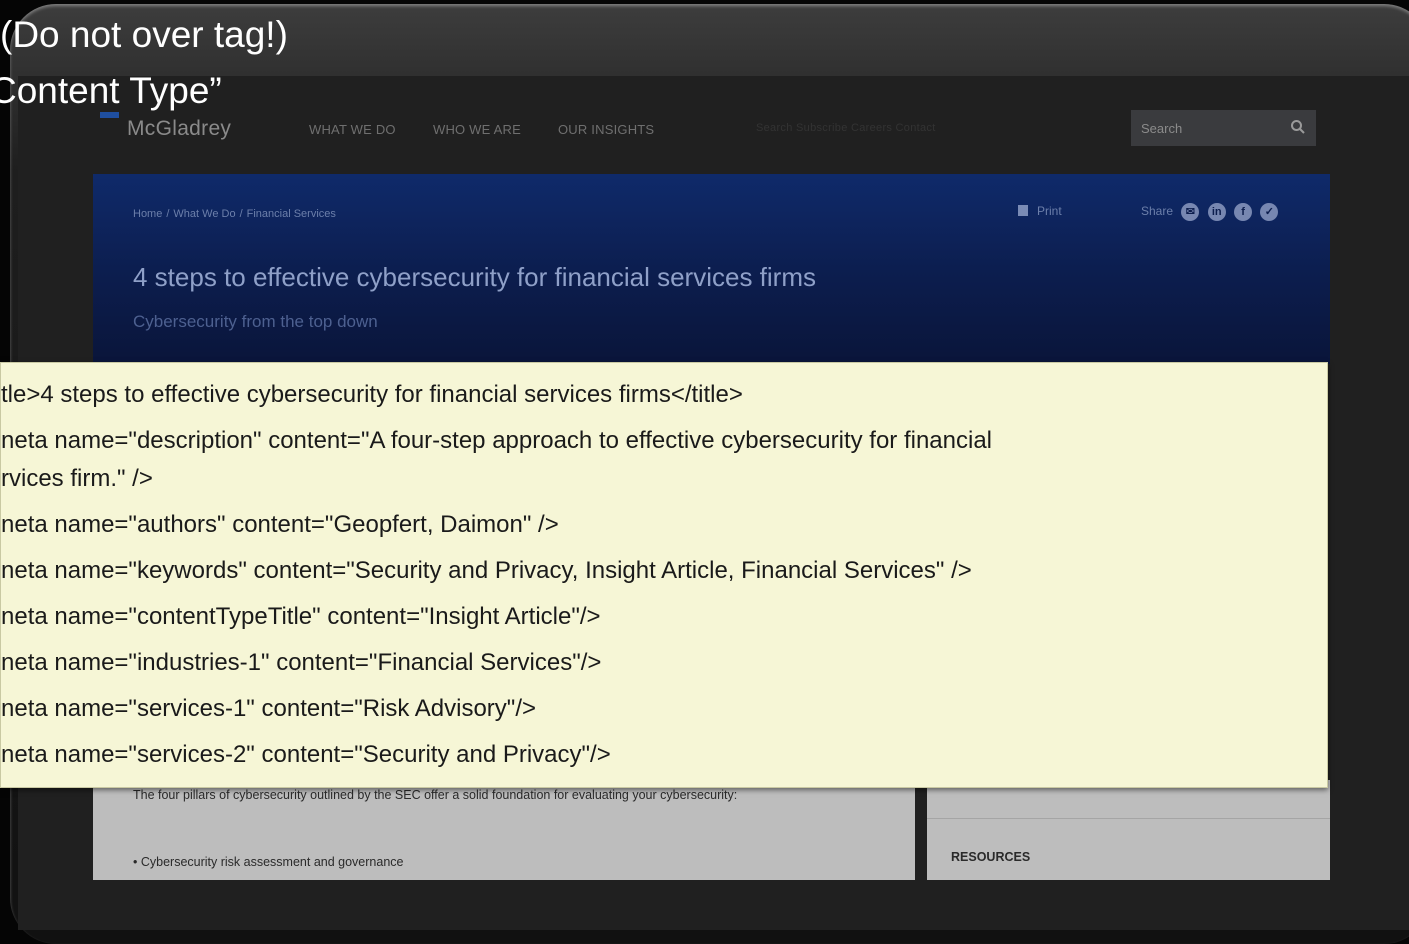  What do you see at coordinates (1157, 211) in the screenshot?
I see `share-label: Share` at bounding box center [1157, 211].